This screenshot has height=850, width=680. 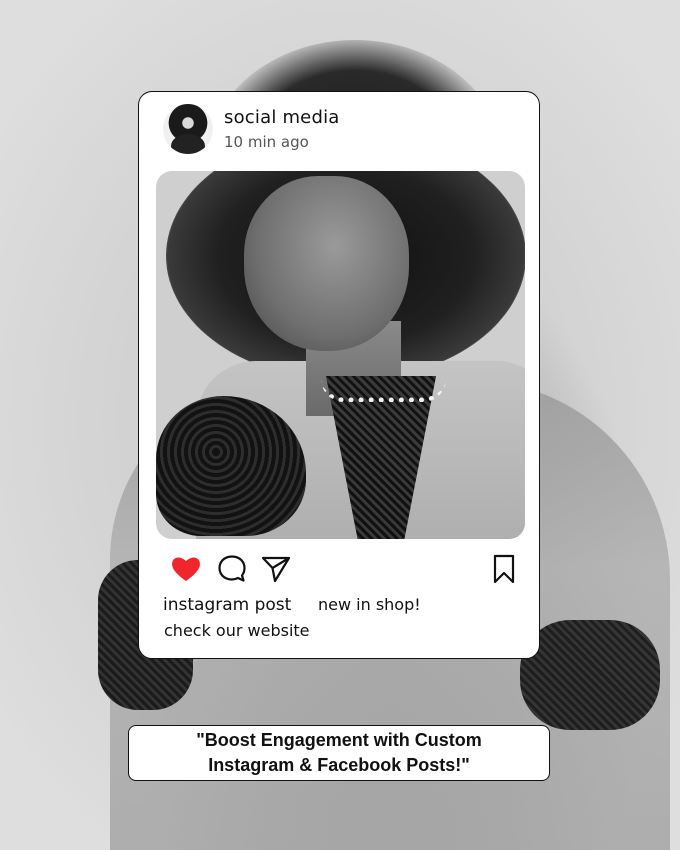 What do you see at coordinates (227, 605) in the screenshot?
I see `caption-title: instagram post` at bounding box center [227, 605].